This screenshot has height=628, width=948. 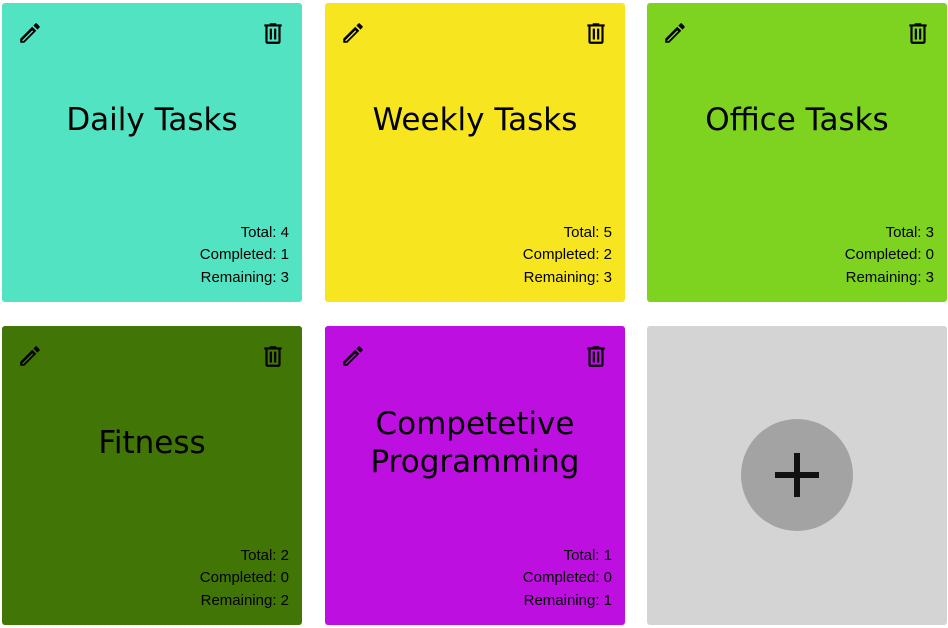 I want to click on completed-count: Completed: 1, so click(x=244, y=254).